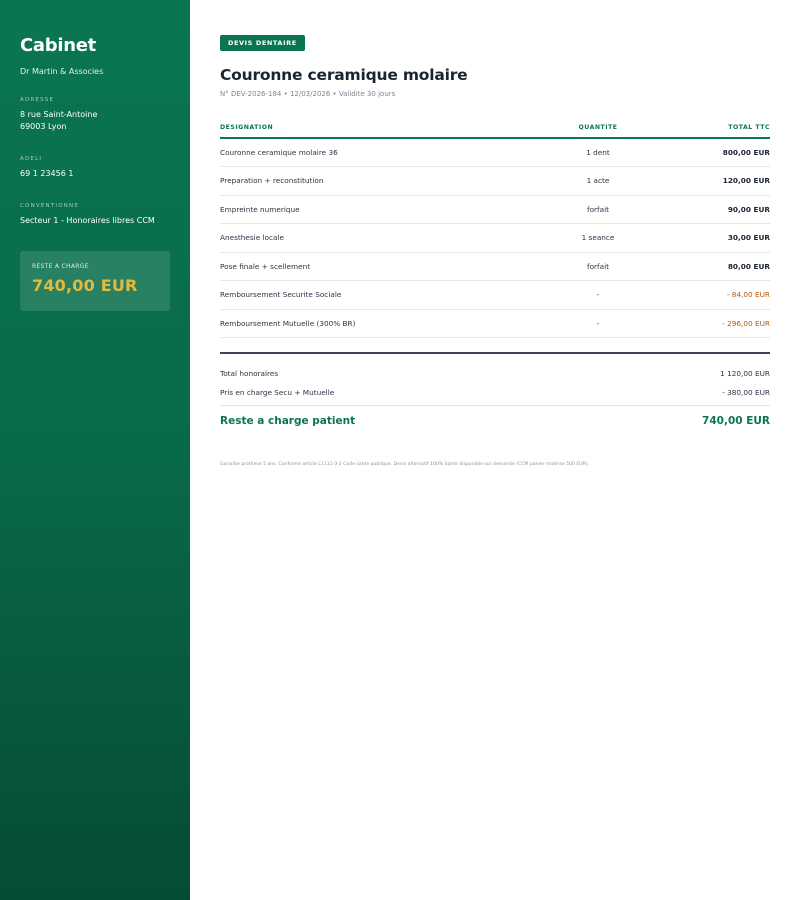 This screenshot has width=800, height=900. Describe the element at coordinates (288, 421) in the screenshot. I see `patient-due-label: Reste a charge patient` at that location.